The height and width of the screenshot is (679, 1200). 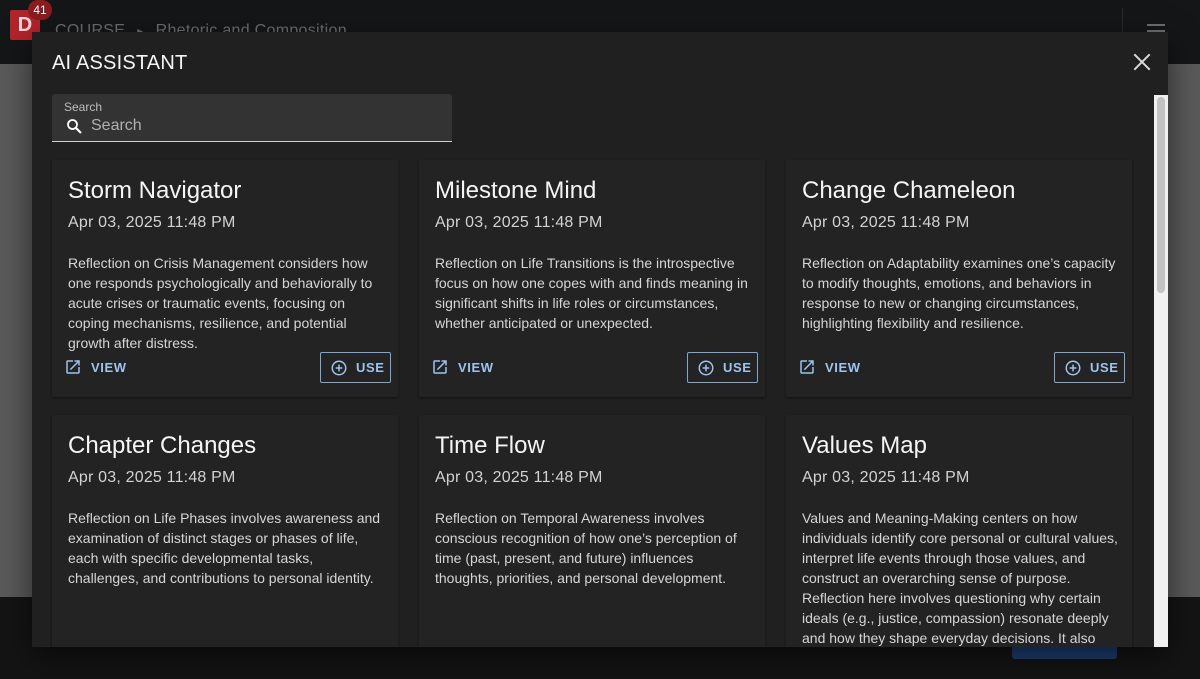 I want to click on scrollbar-thumb, so click(x=1161, y=195).